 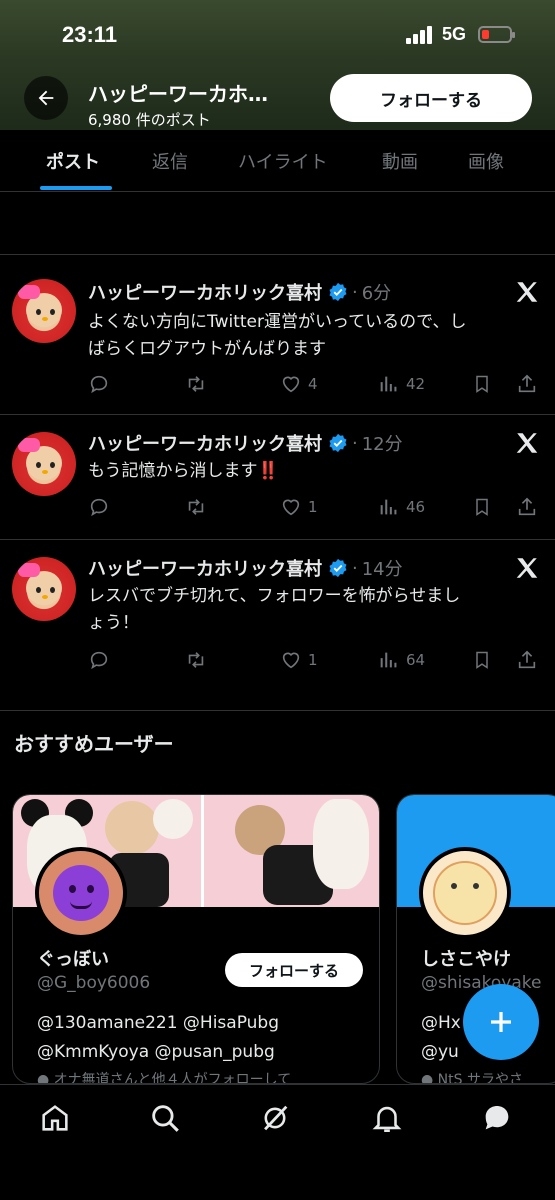 I want to click on notifications-icon, so click(x=387, y=1118).